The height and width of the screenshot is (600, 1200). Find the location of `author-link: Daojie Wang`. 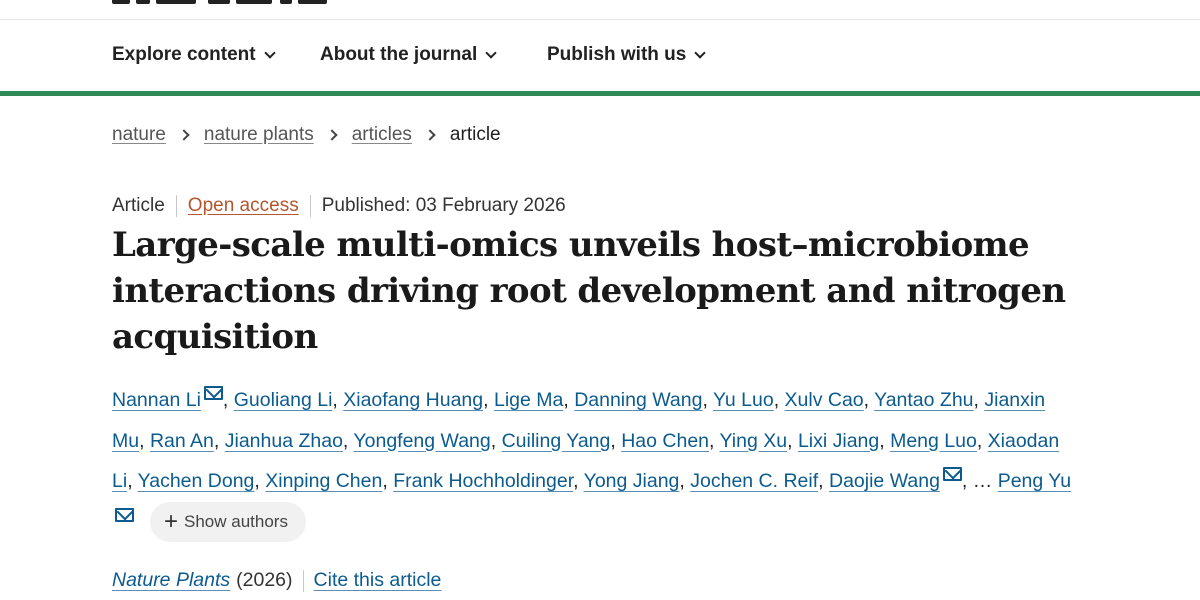

author-link: Daojie Wang is located at coordinates (884, 481).